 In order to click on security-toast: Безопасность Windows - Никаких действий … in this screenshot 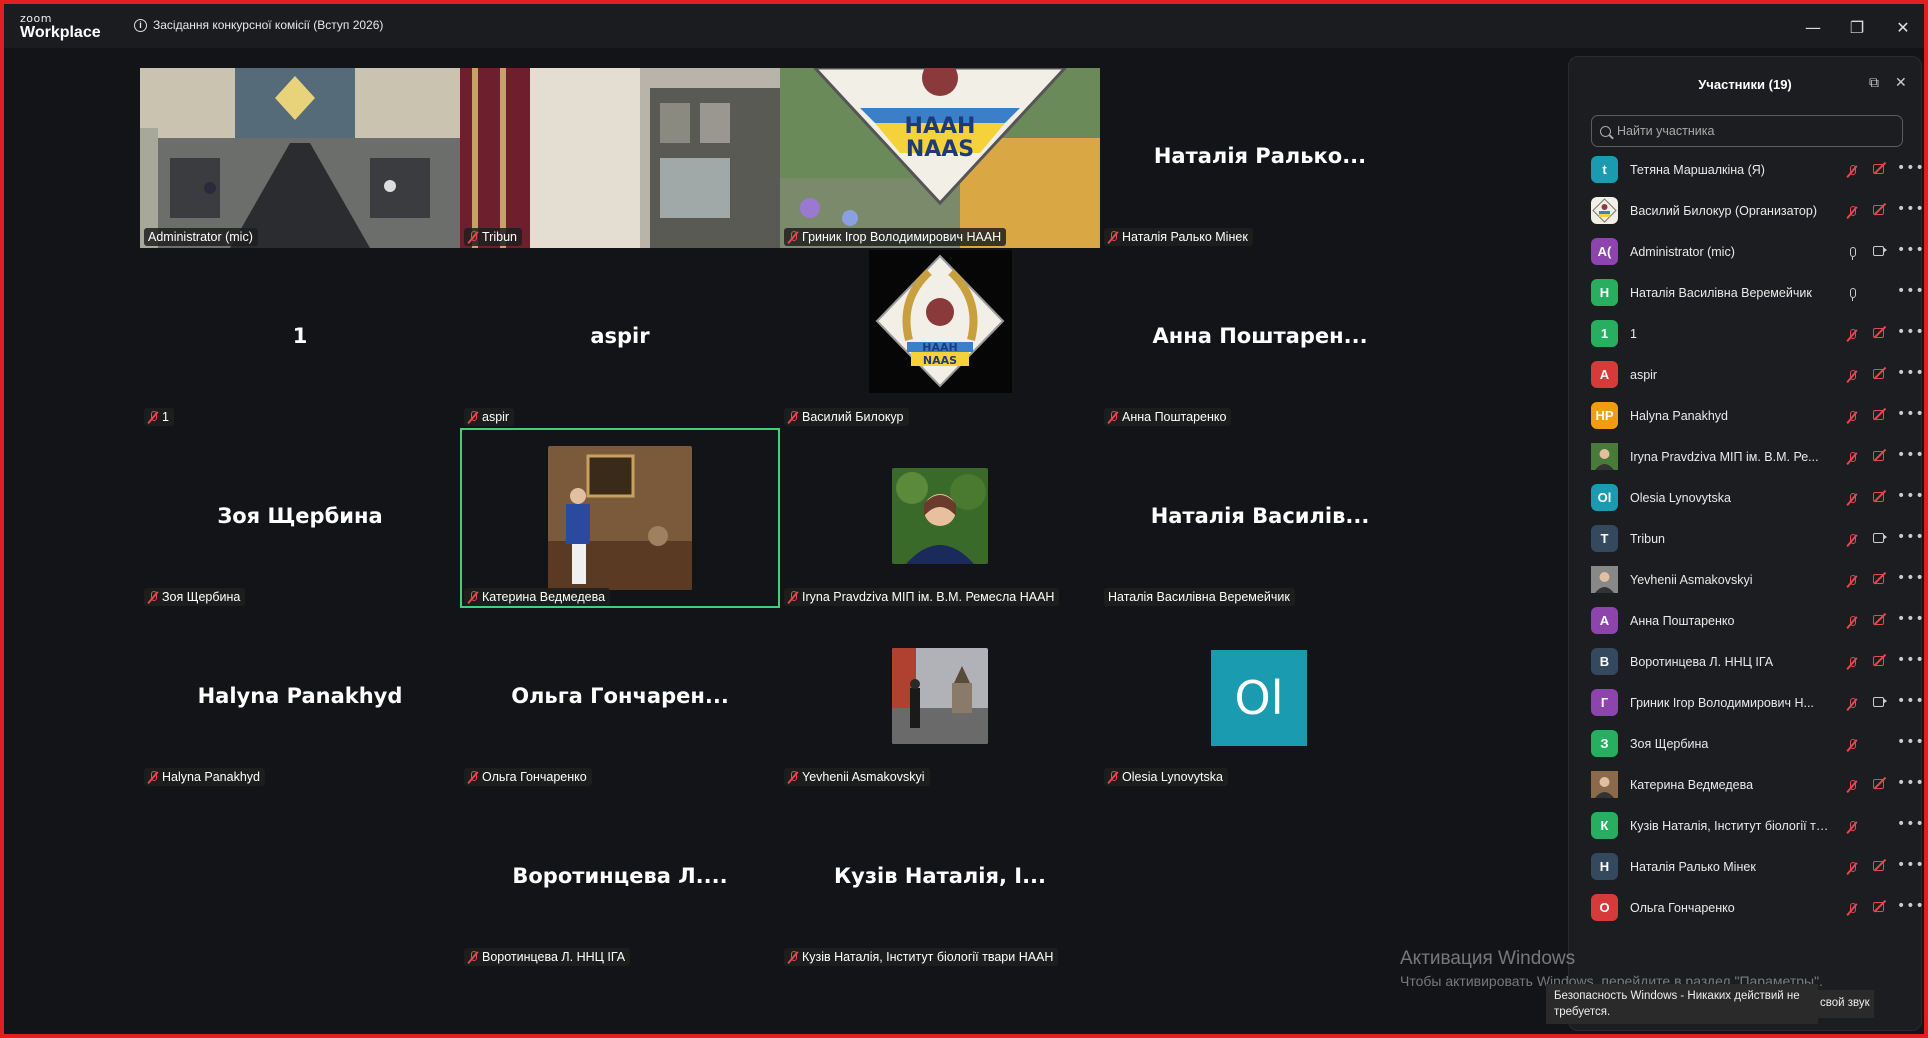, I will do `click(1682, 1004)`.